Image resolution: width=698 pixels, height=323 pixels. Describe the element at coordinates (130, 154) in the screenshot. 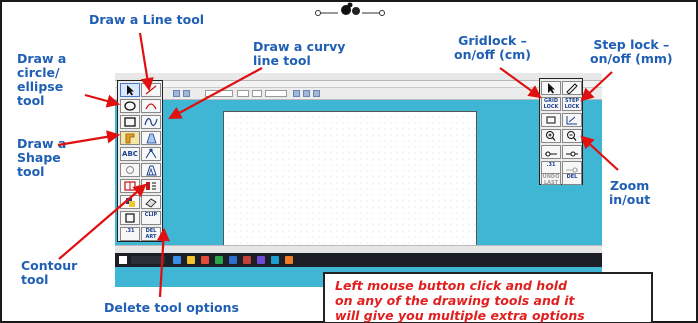

I see `text-tool: ABC` at that location.